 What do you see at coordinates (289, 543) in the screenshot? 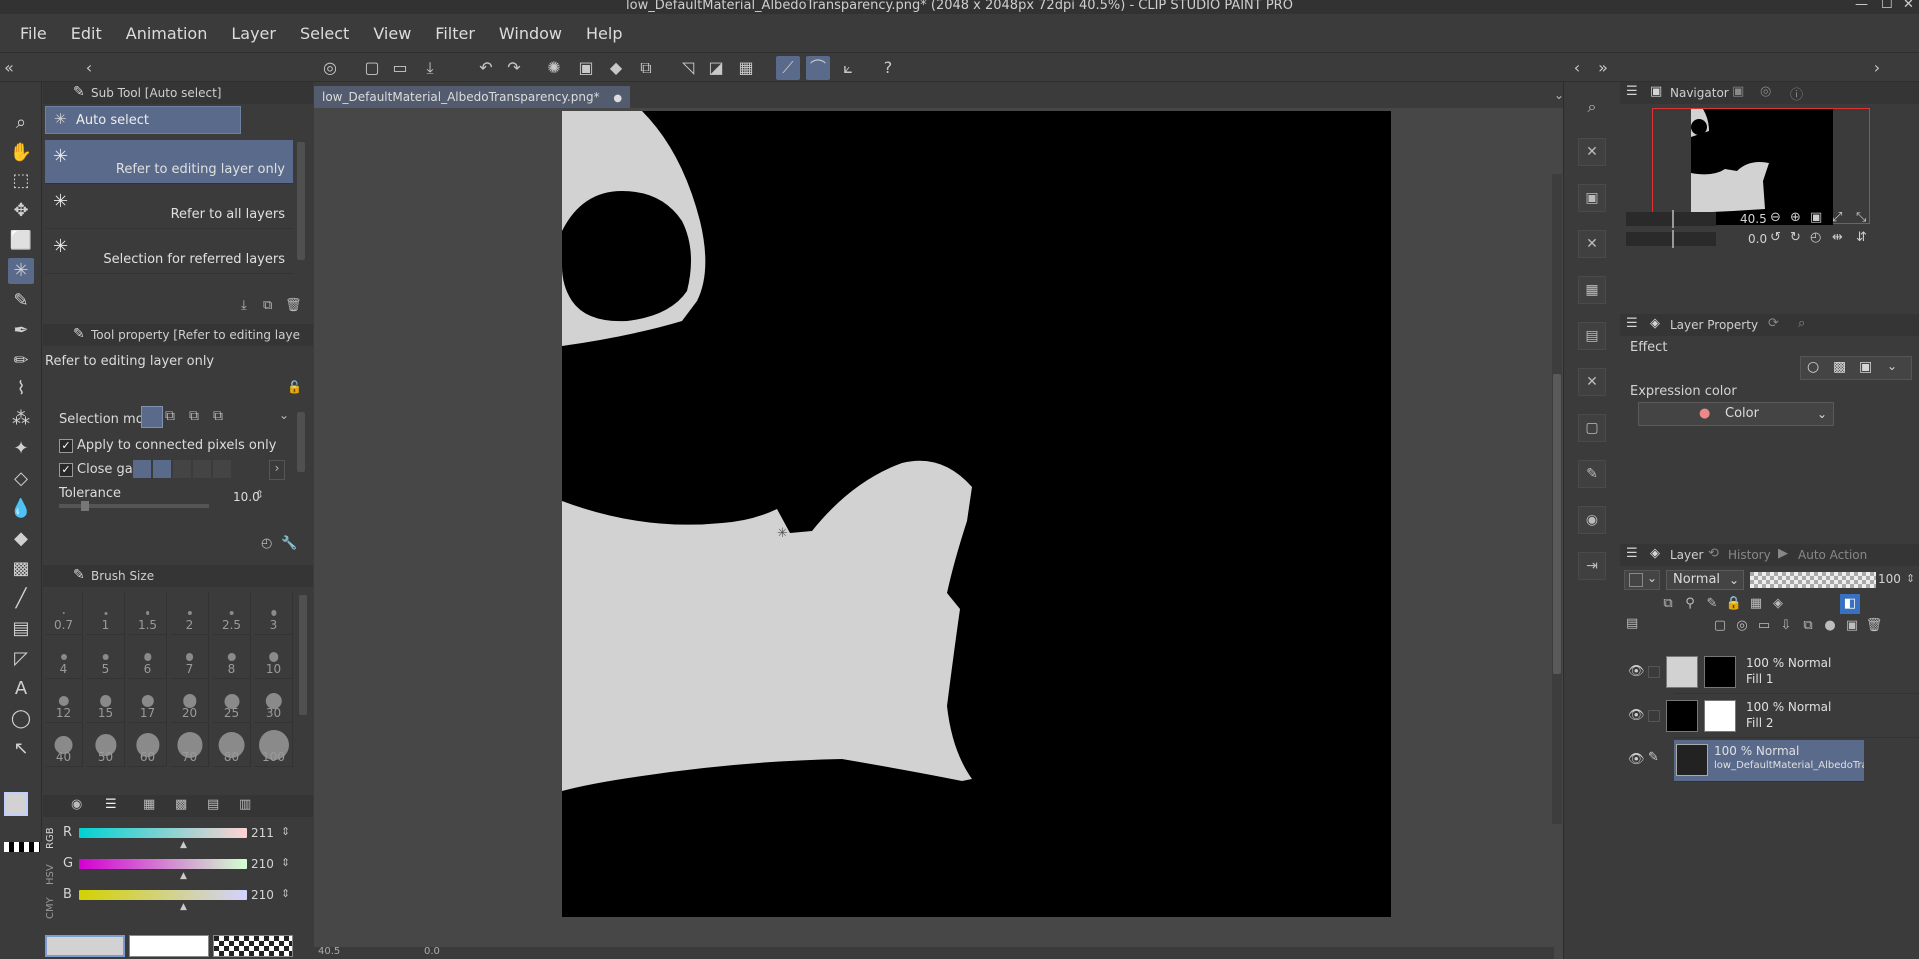
I see `settings-icon: 🔧` at bounding box center [289, 543].